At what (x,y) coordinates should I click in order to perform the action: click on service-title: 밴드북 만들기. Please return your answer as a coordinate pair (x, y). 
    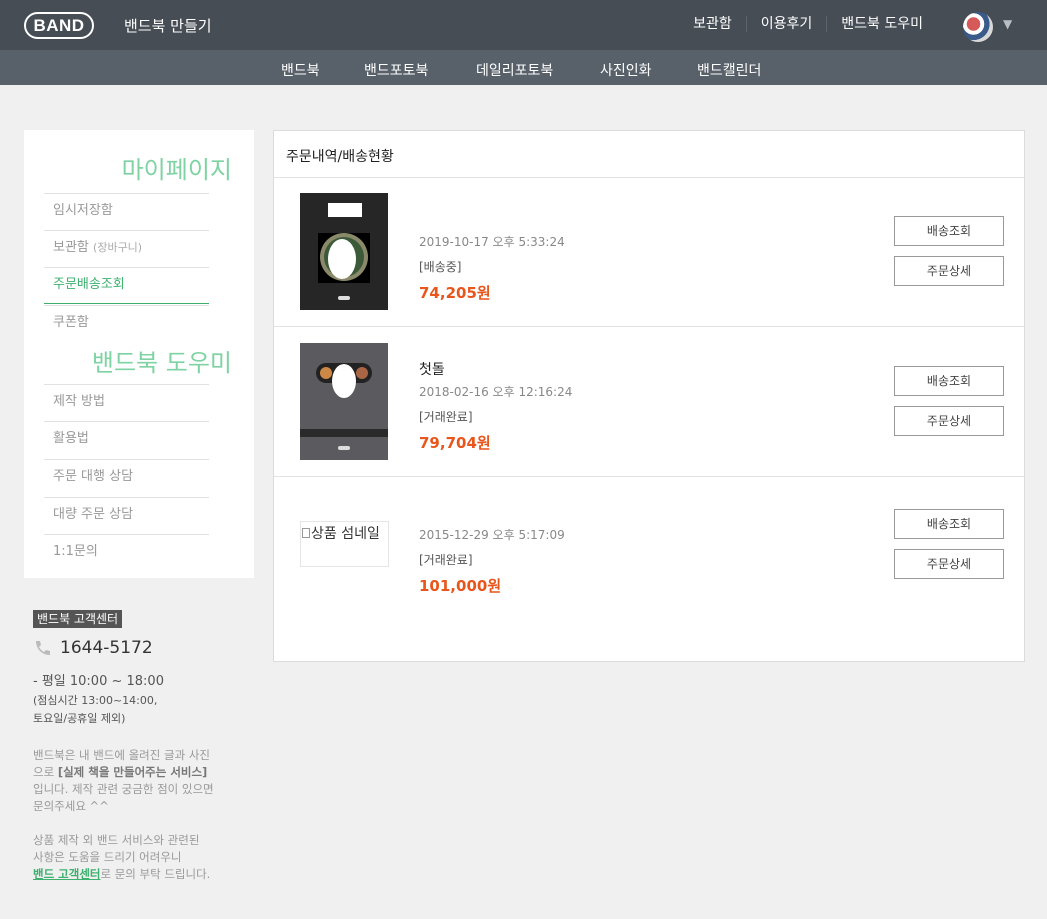
    Looking at the image, I should click on (168, 25).